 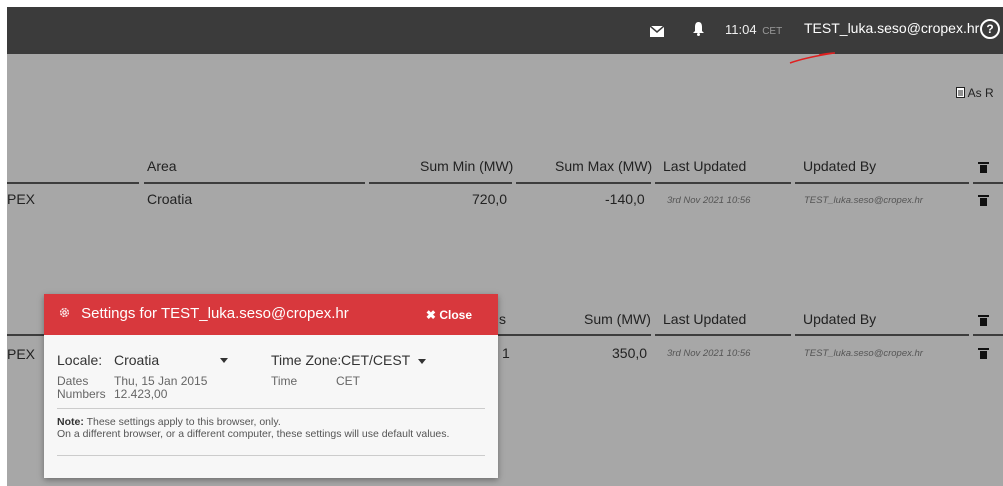 I want to click on col-header-sum-min: Sum Min (MW), so click(x=466, y=166).